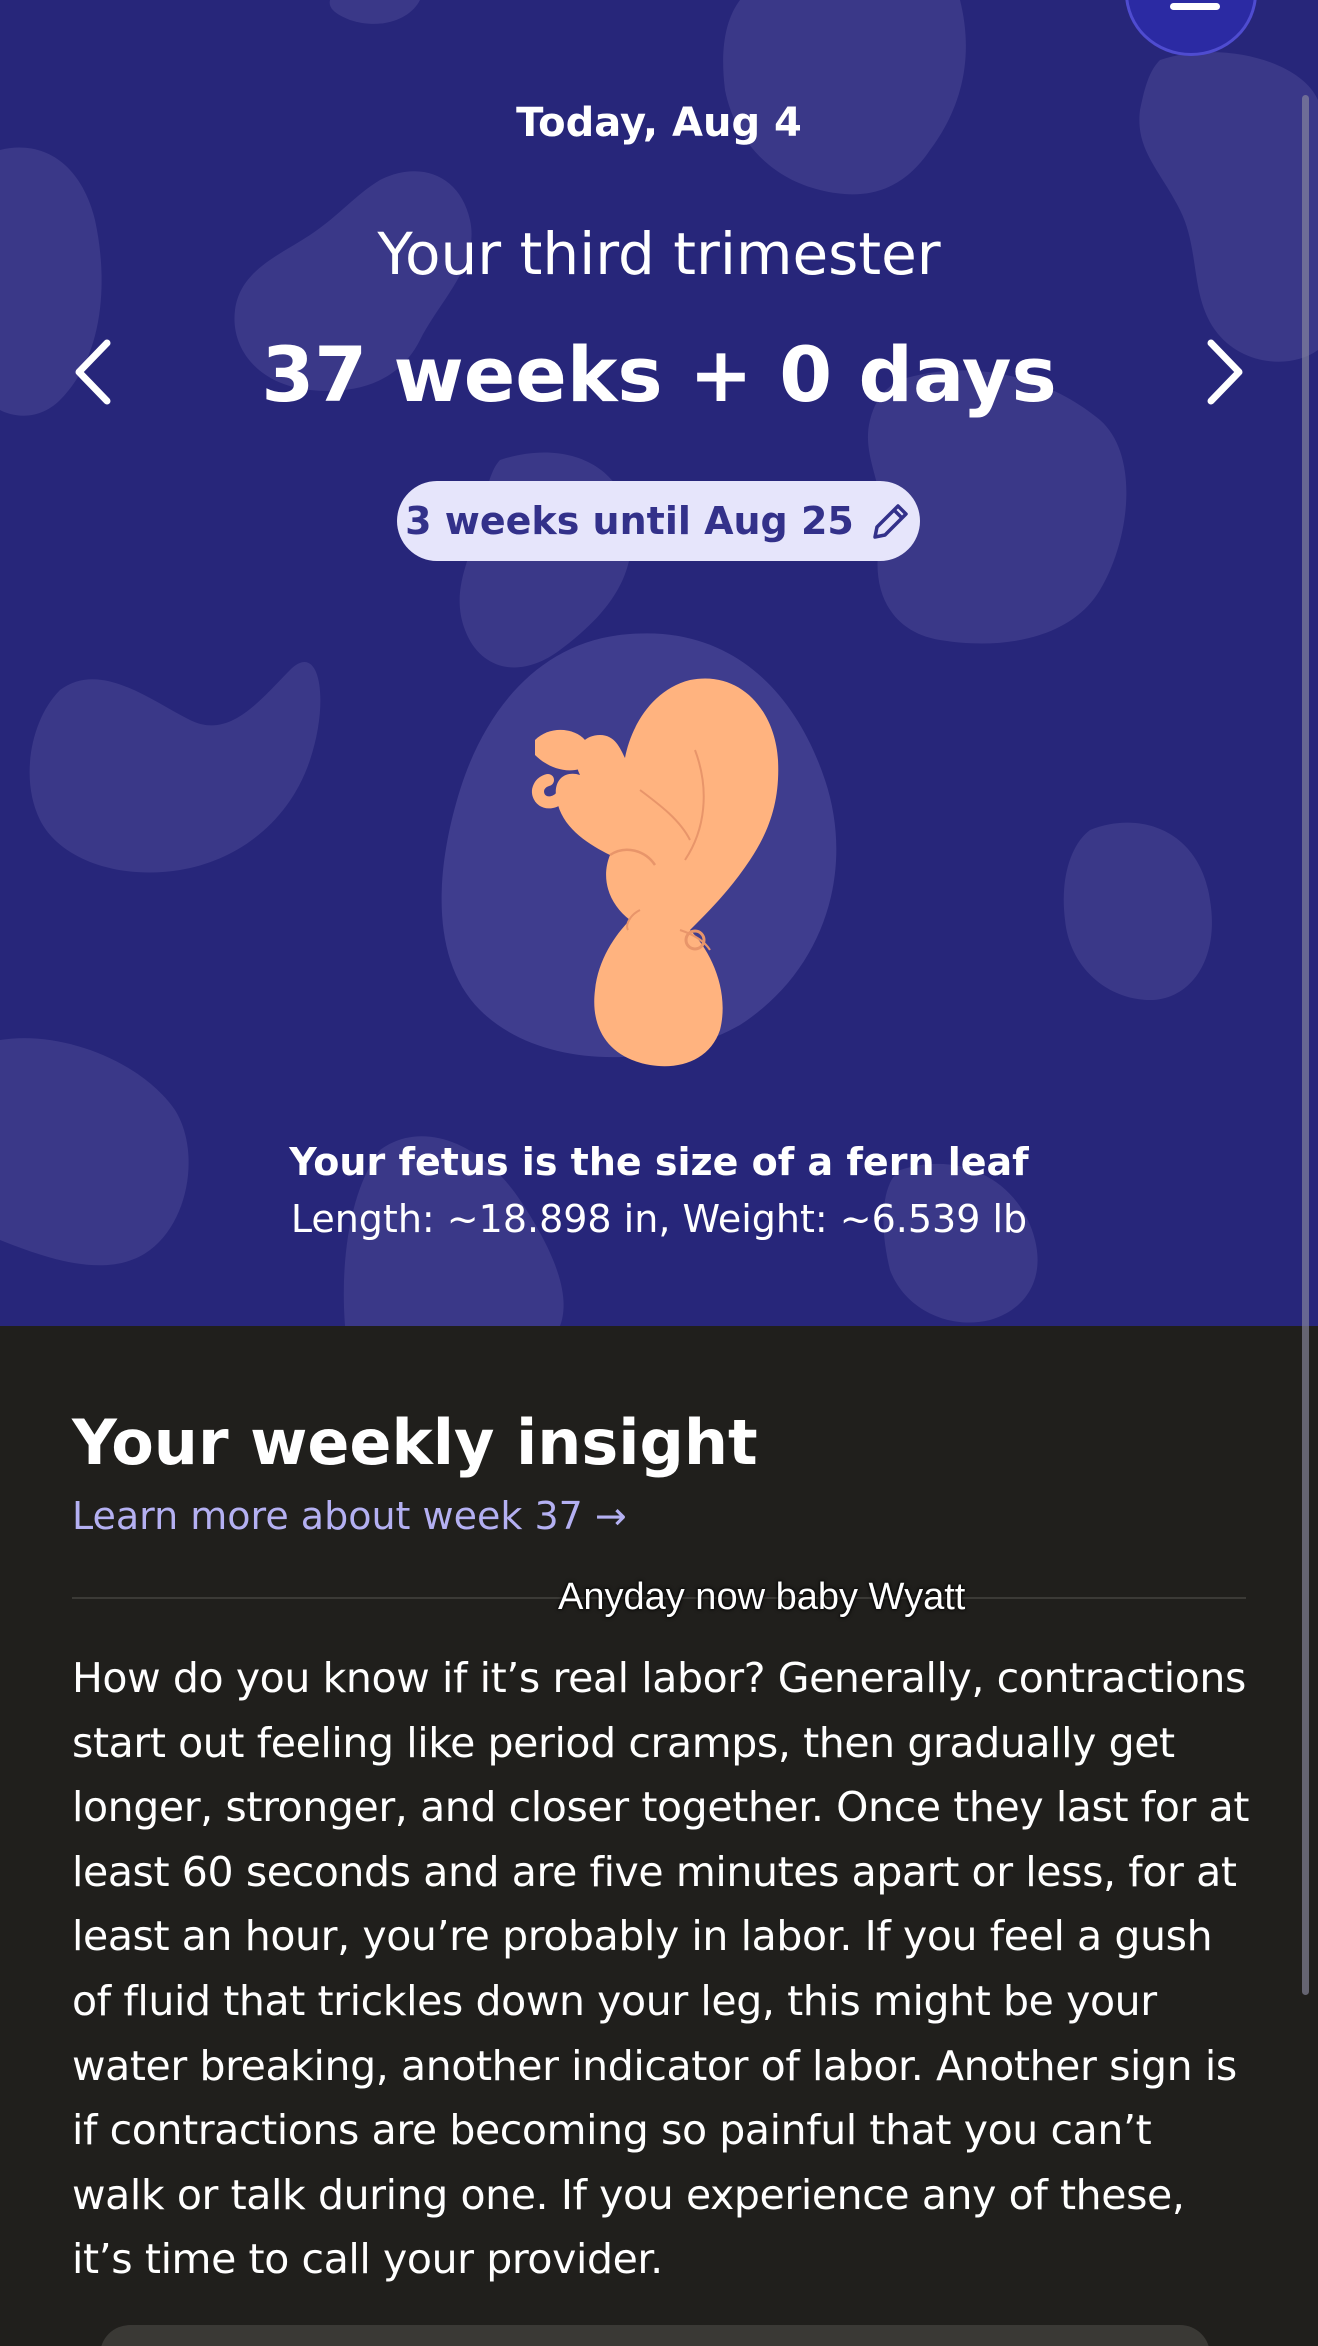 The image size is (1318, 2346). Describe the element at coordinates (655, 2335) in the screenshot. I see `bottom-sheet-handle` at that location.